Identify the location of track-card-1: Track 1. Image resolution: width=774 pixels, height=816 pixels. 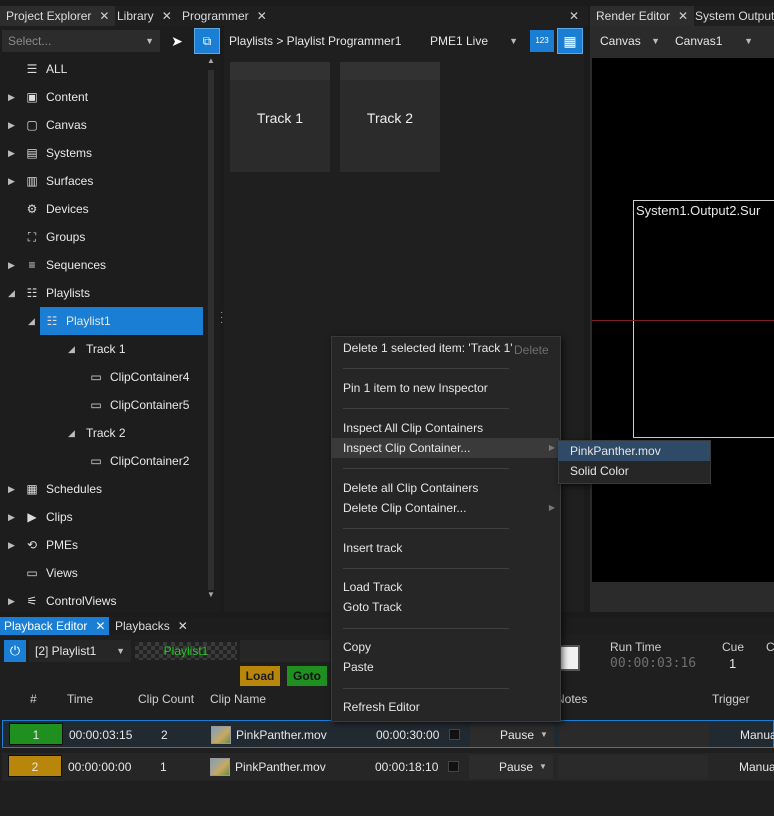
(280, 117).